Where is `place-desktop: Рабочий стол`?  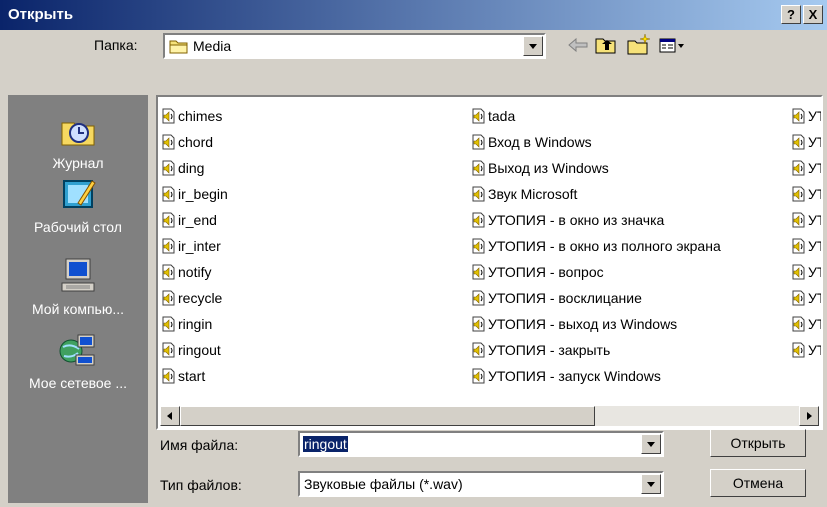 place-desktop: Рабочий стол is located at coordinates (78, 204).